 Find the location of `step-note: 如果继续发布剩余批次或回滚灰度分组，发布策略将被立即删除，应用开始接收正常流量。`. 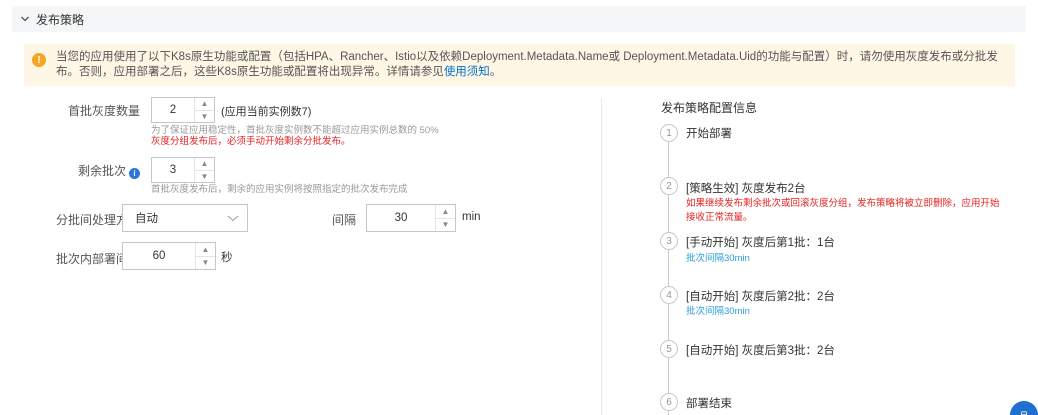

step-note: 如果继续发布剩余批次或回滚灰度分组，发布策略将被立即删除，应用开始接收正常流量。 is located at coordinates (843, 210).